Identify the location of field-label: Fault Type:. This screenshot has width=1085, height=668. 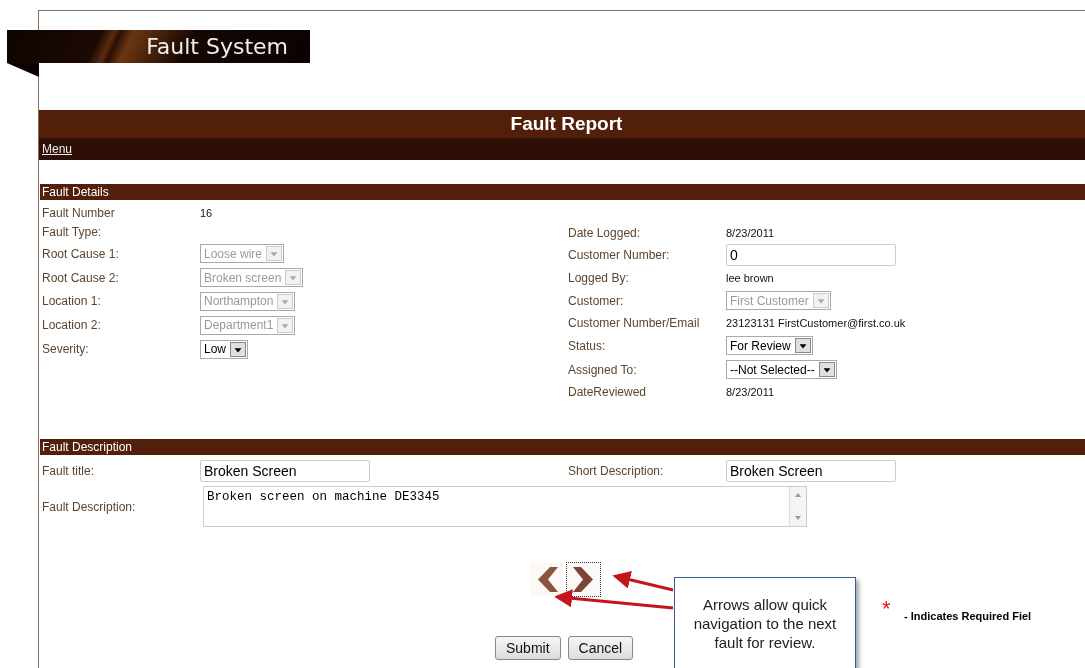
(72, 232).